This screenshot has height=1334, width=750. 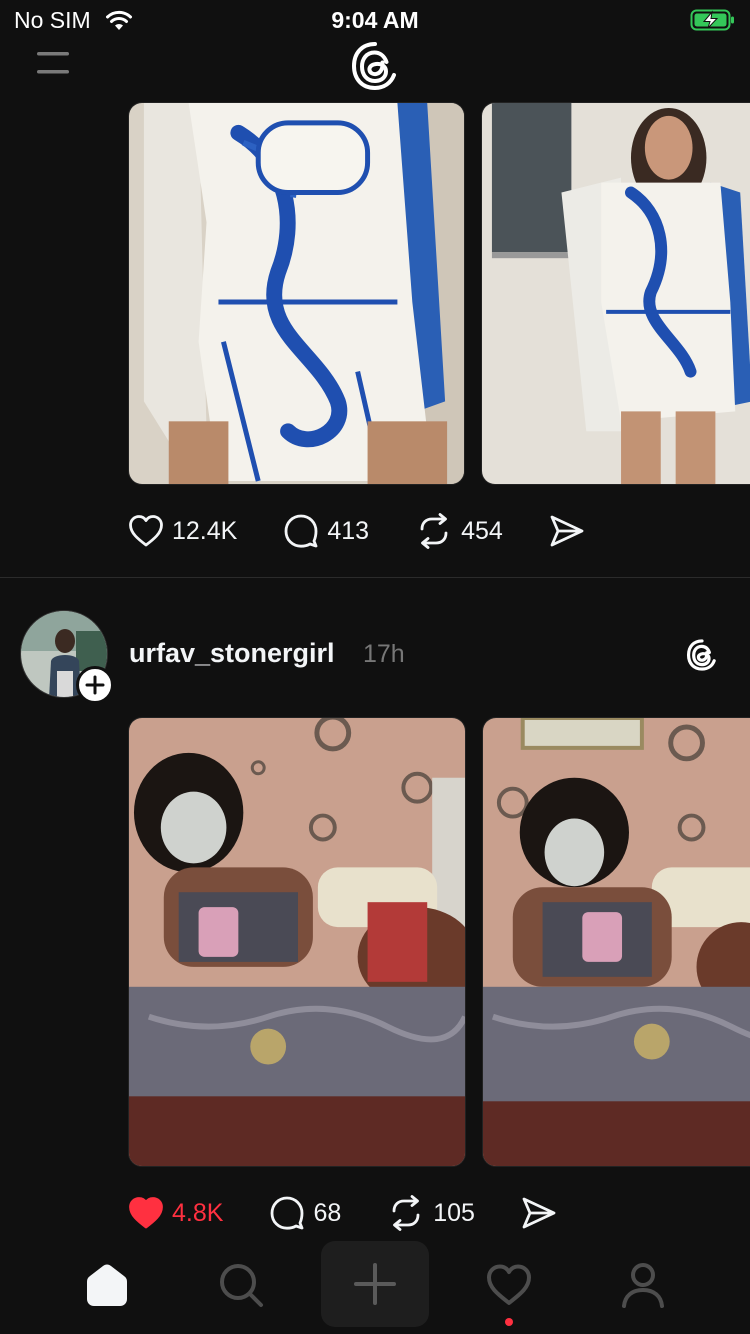 What do you see at coordinates (431, 1213) in the screenshot?
I see `repost-button: 105` at bounding box center [431, 1213].